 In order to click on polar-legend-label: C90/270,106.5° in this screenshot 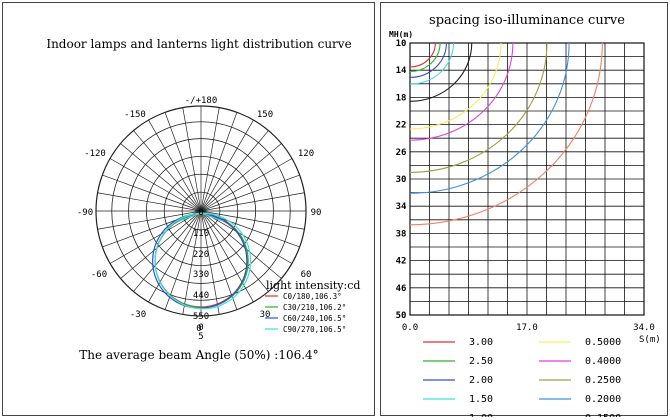, I will do `click(314, 329)`.